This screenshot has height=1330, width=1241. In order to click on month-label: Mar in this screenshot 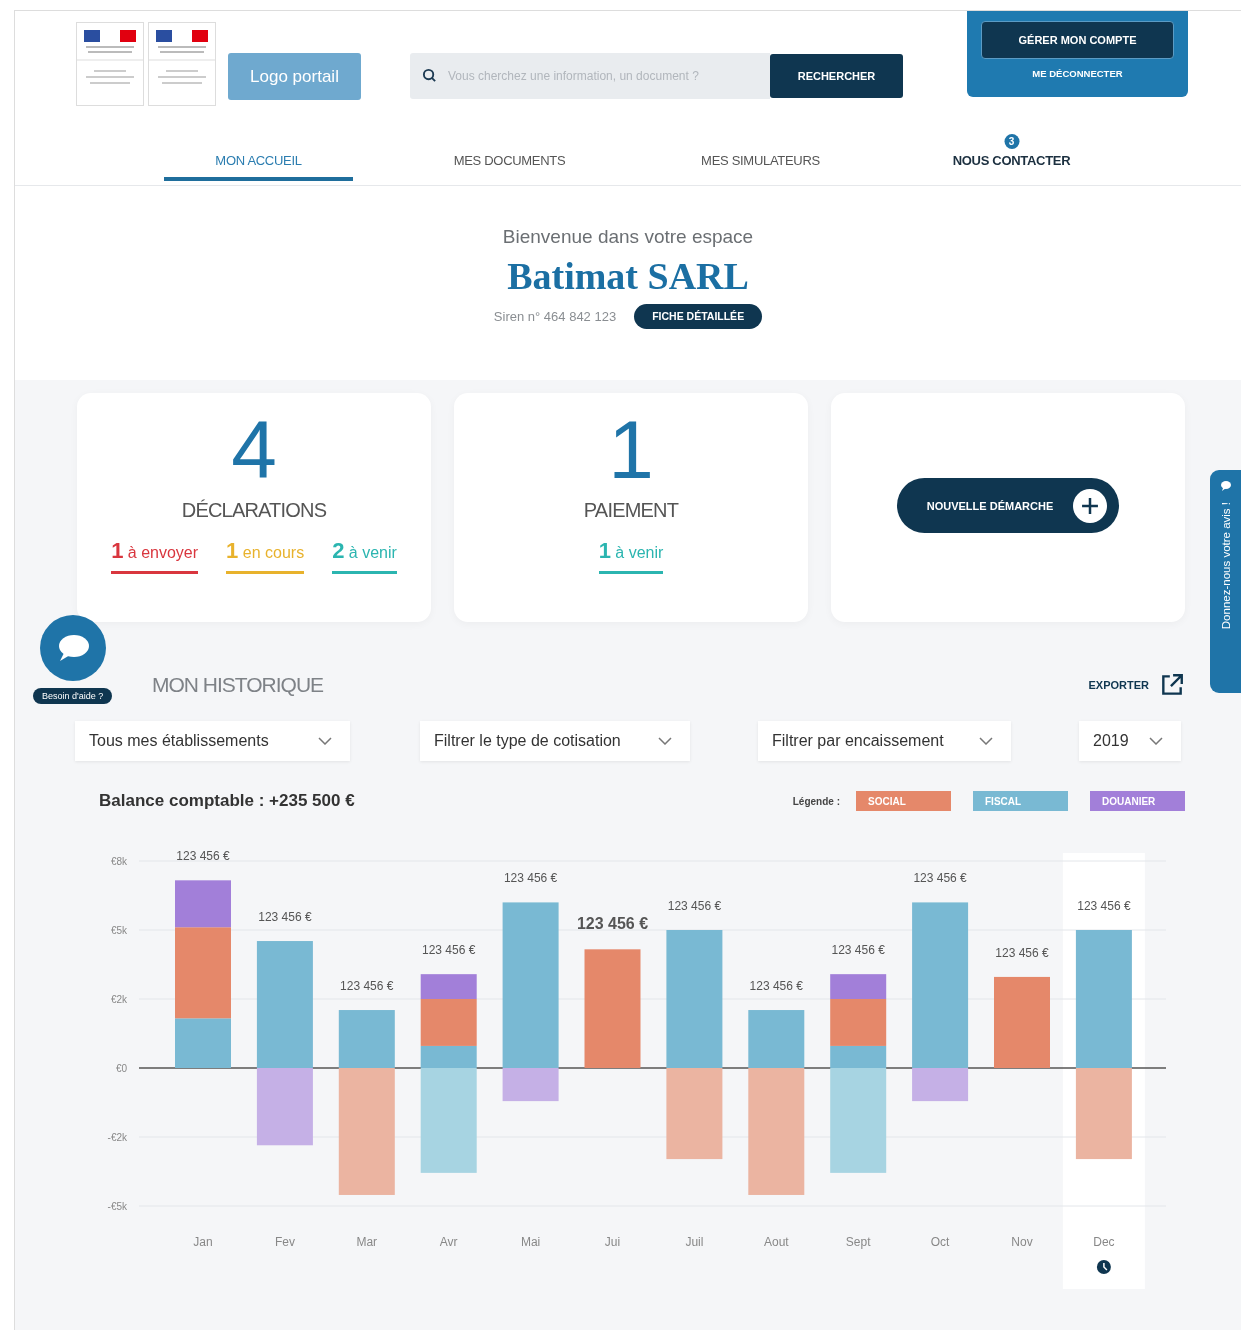, I will do `click(367, 1242)`.